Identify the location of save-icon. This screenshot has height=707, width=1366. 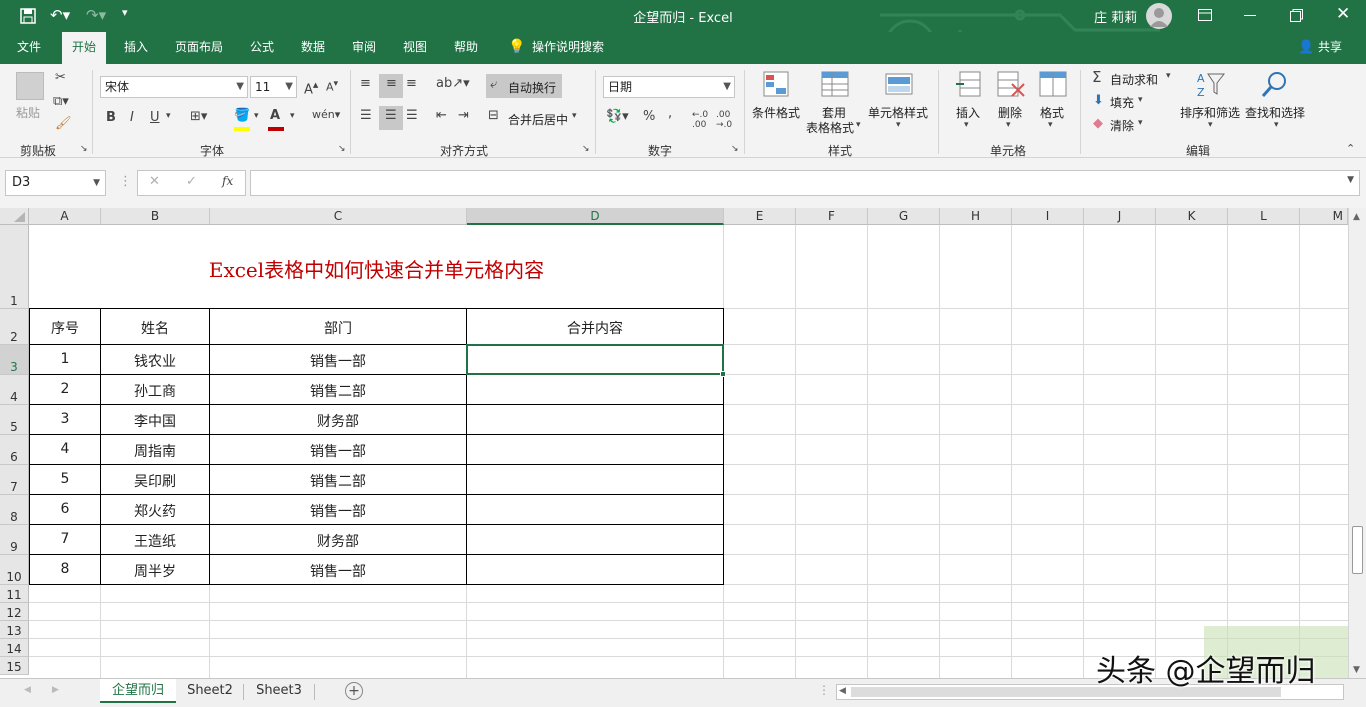
(28, 16).